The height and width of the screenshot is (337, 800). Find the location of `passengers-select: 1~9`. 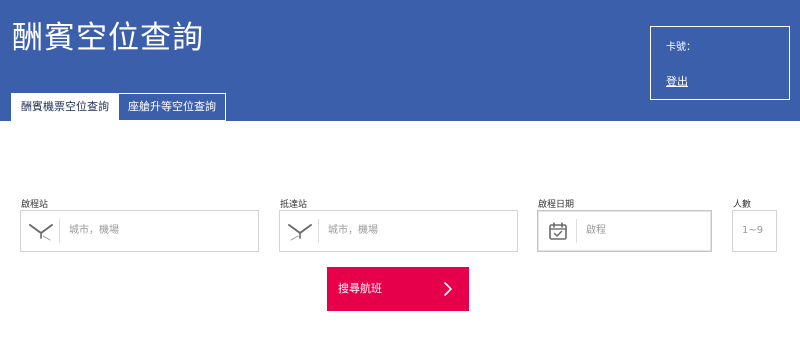

passengers-select: 1~9 is located at coordinates (754, 231).